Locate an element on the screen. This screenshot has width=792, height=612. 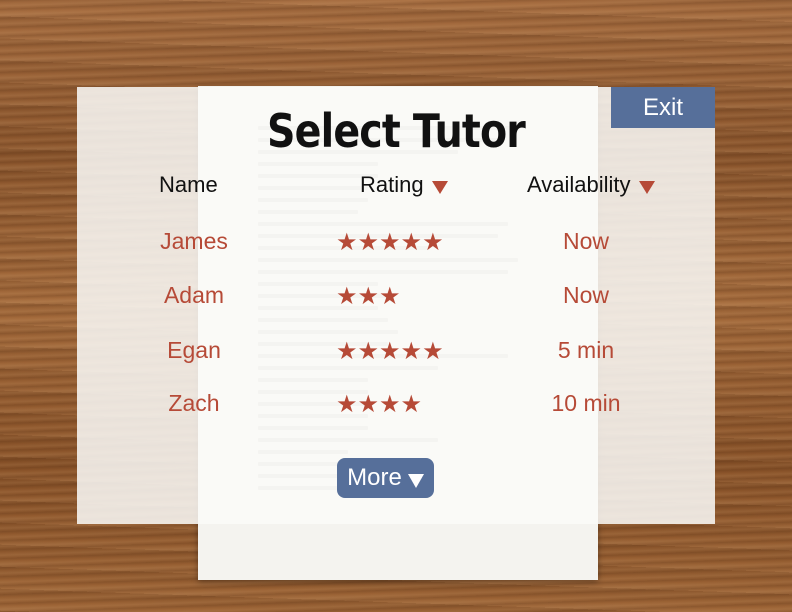
more-button: More is located at coordinates (385, 478).